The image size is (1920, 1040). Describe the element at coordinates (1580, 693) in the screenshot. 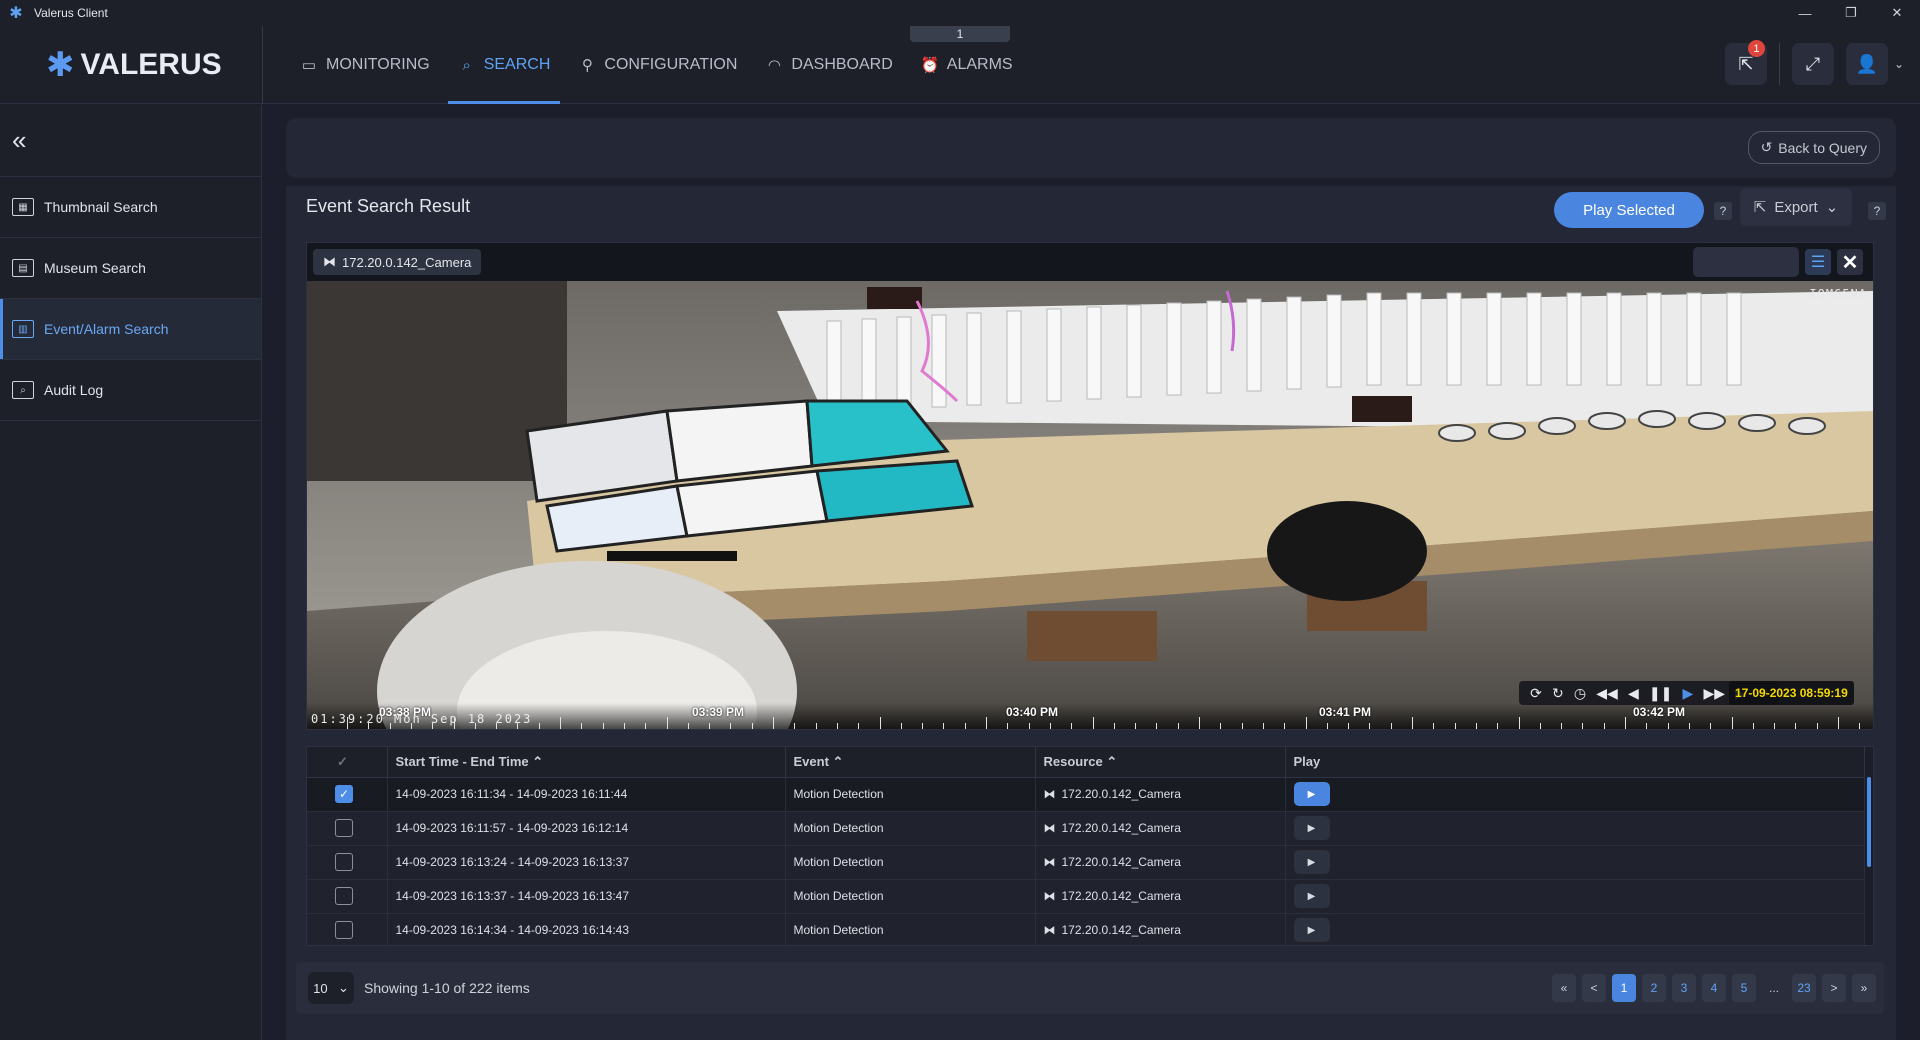

I see `timer-icon: ◷` at that location.